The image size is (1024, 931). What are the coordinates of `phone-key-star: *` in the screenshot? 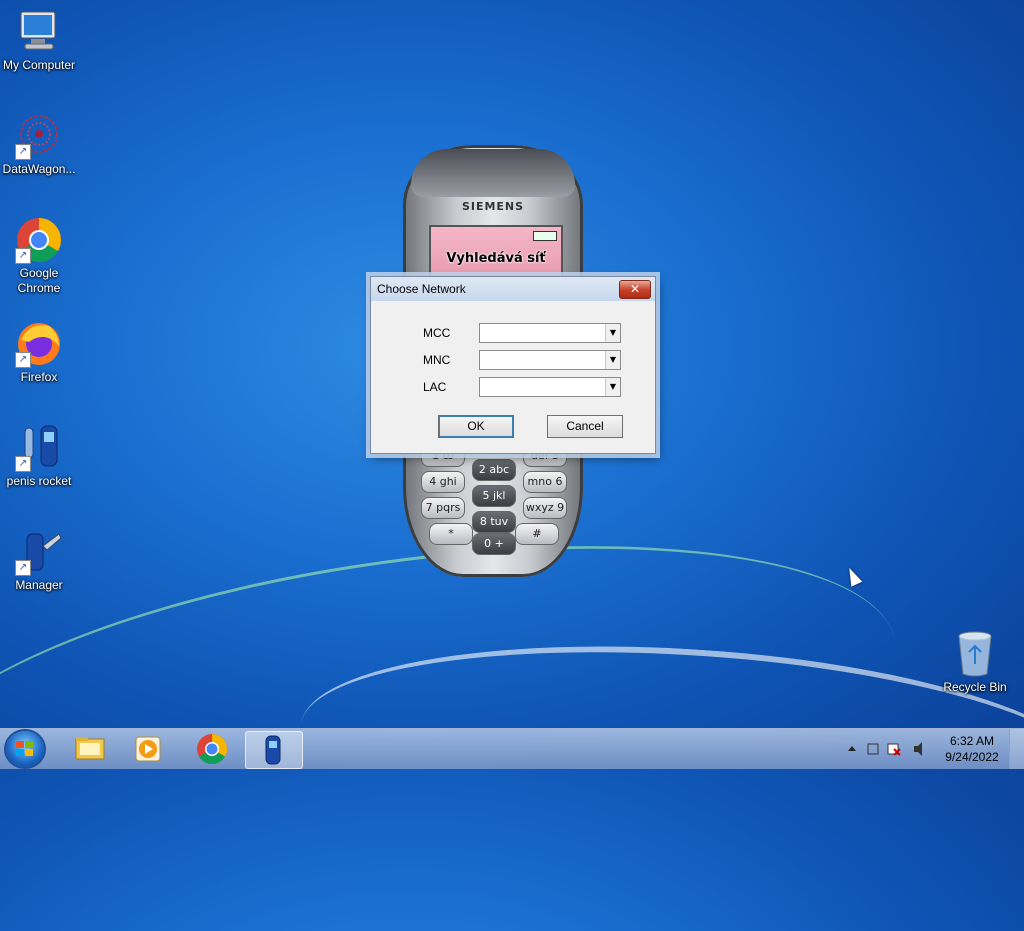 It's located at (451, 534).